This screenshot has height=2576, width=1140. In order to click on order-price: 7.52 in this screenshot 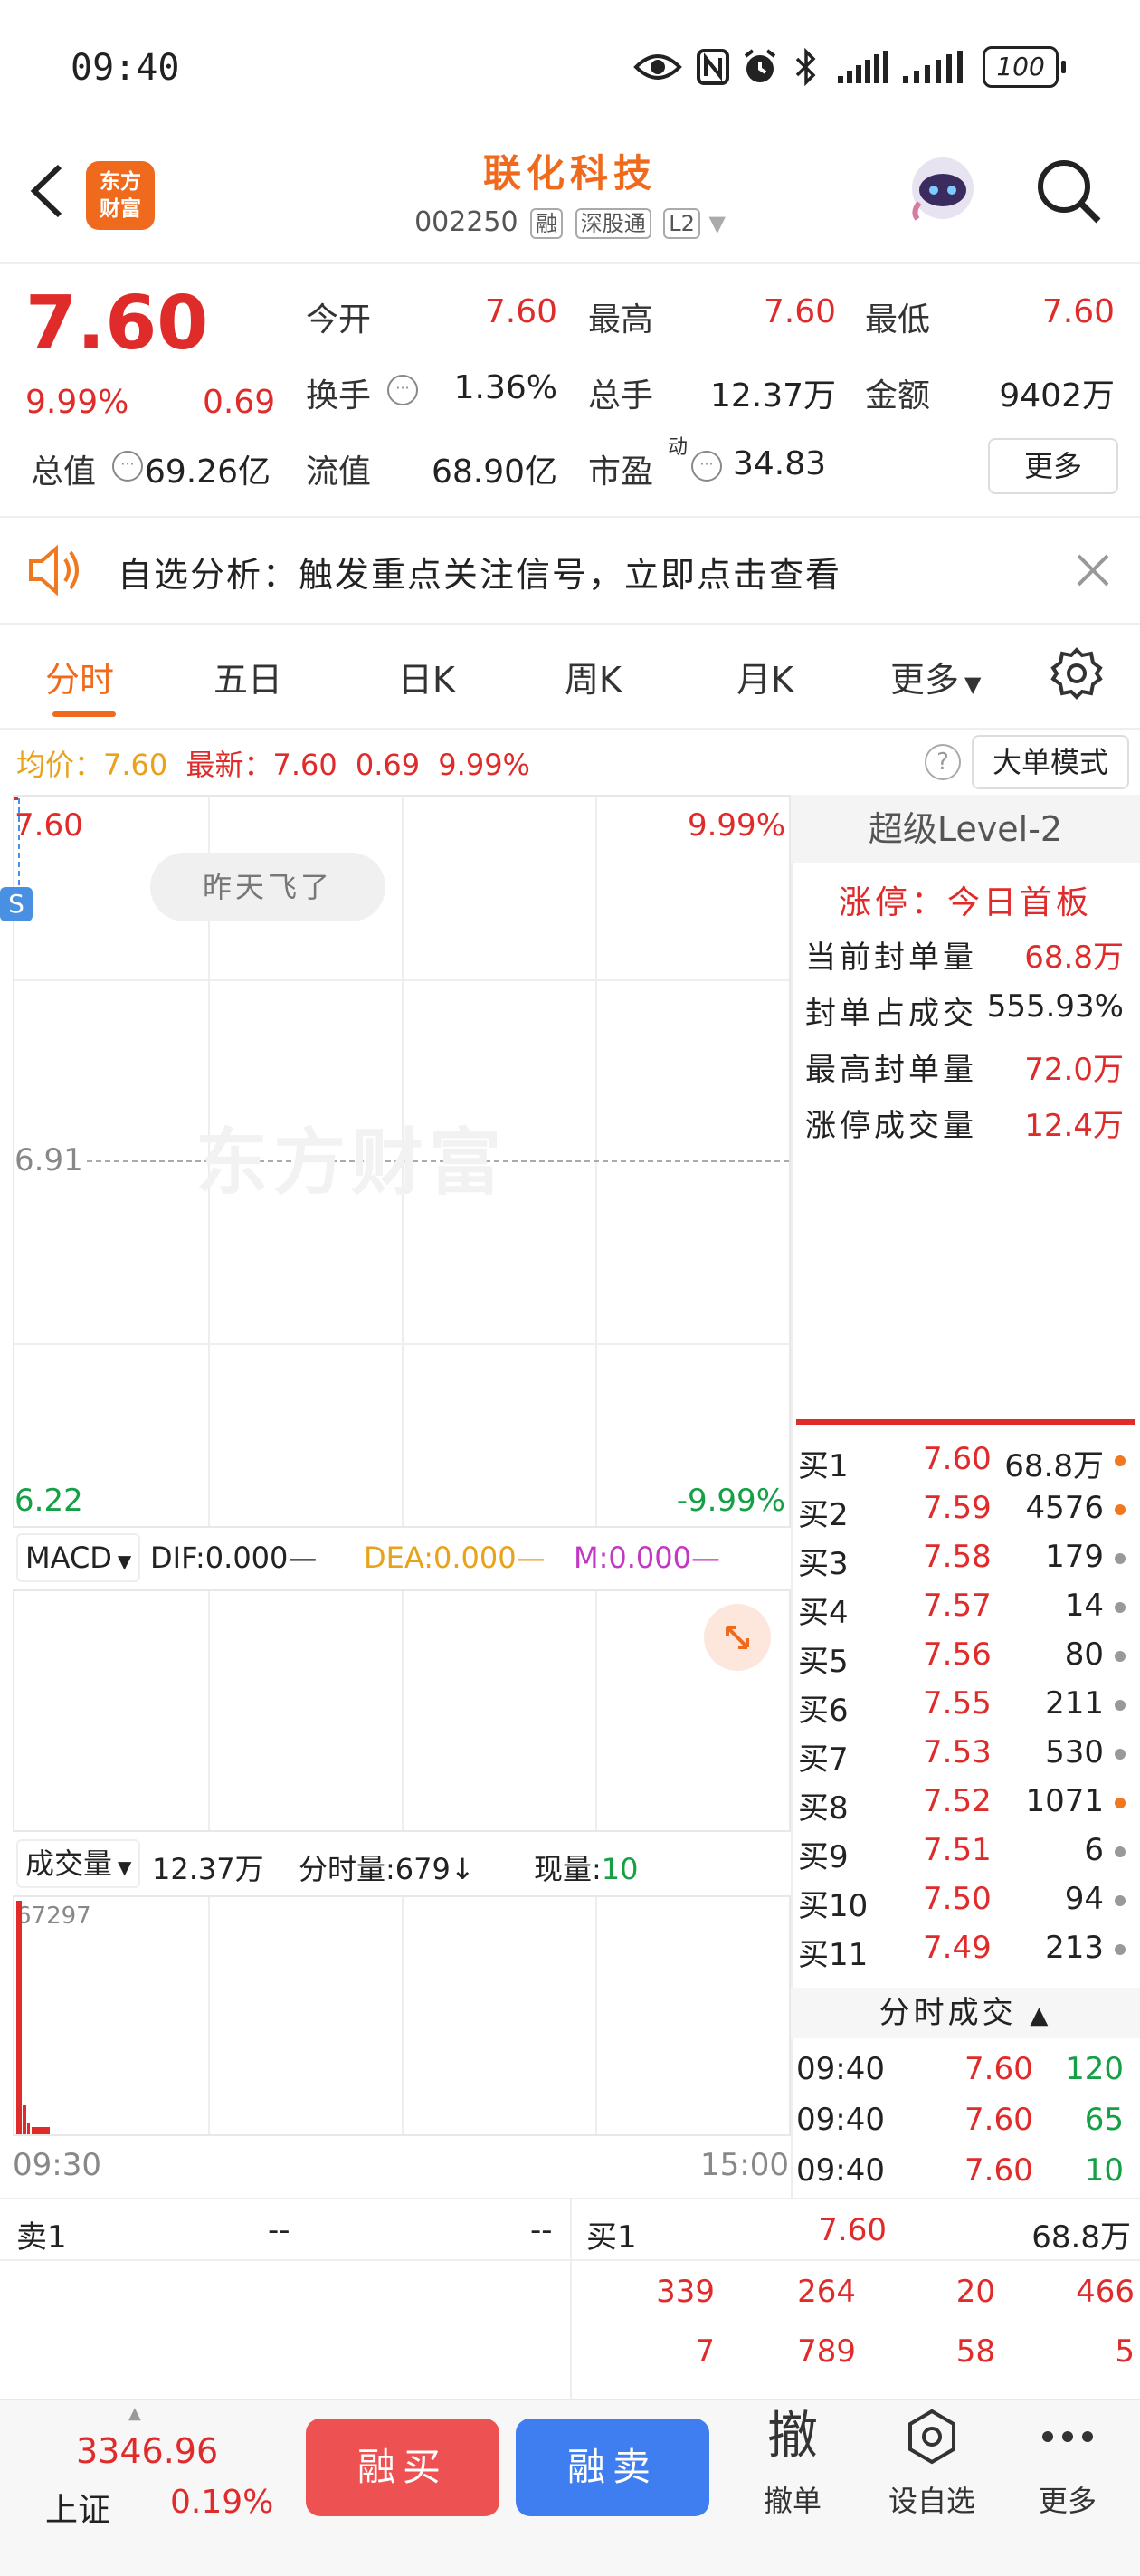, I will do `click(958, 1801)`.